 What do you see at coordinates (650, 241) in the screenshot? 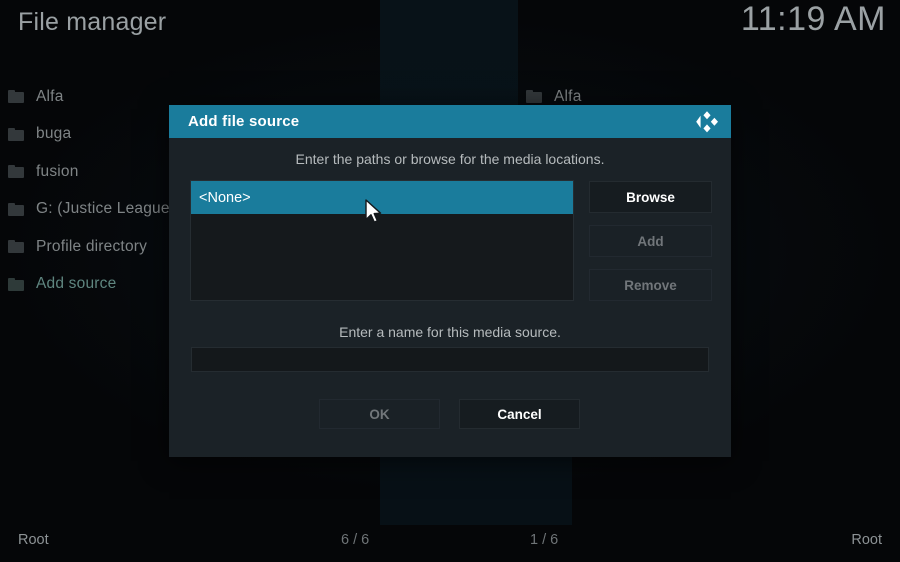
I see `add-button: Add` at bounding box center [650, 241].